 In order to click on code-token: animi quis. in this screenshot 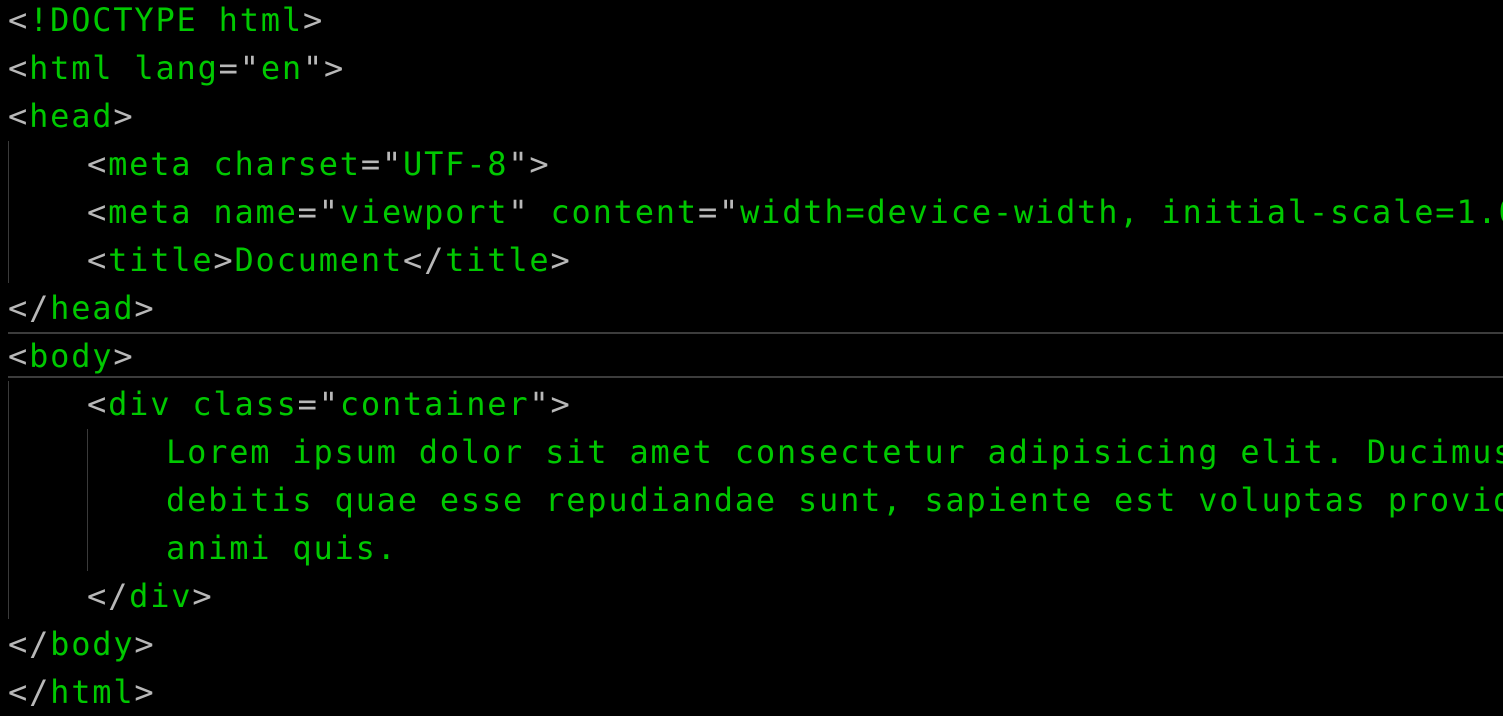, I will do `click(282, 548)`.